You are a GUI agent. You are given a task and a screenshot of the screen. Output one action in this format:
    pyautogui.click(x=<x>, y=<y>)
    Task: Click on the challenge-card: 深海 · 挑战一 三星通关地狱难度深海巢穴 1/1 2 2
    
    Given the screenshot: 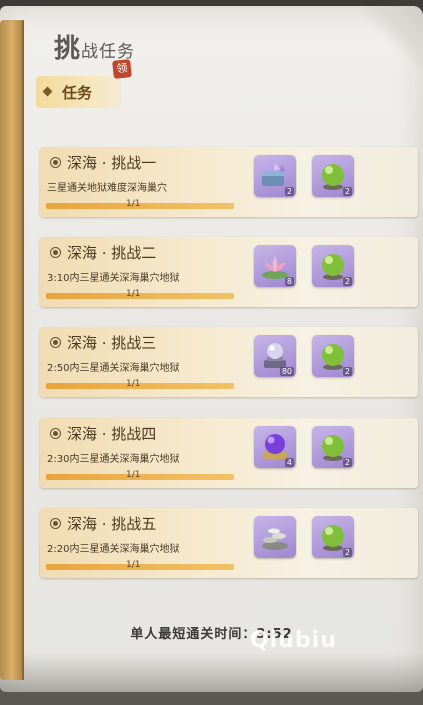 What is the action you would take?
    pyautogui.click(x=229, y=182)
    